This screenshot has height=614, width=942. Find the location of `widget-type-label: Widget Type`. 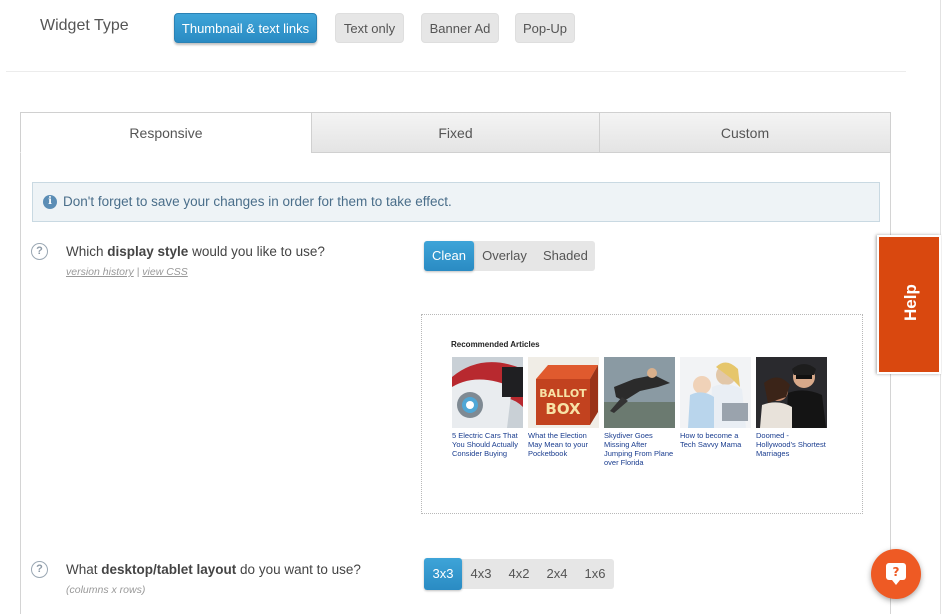

widget-type-label: Widget Type is located at coordinates (84, 25).